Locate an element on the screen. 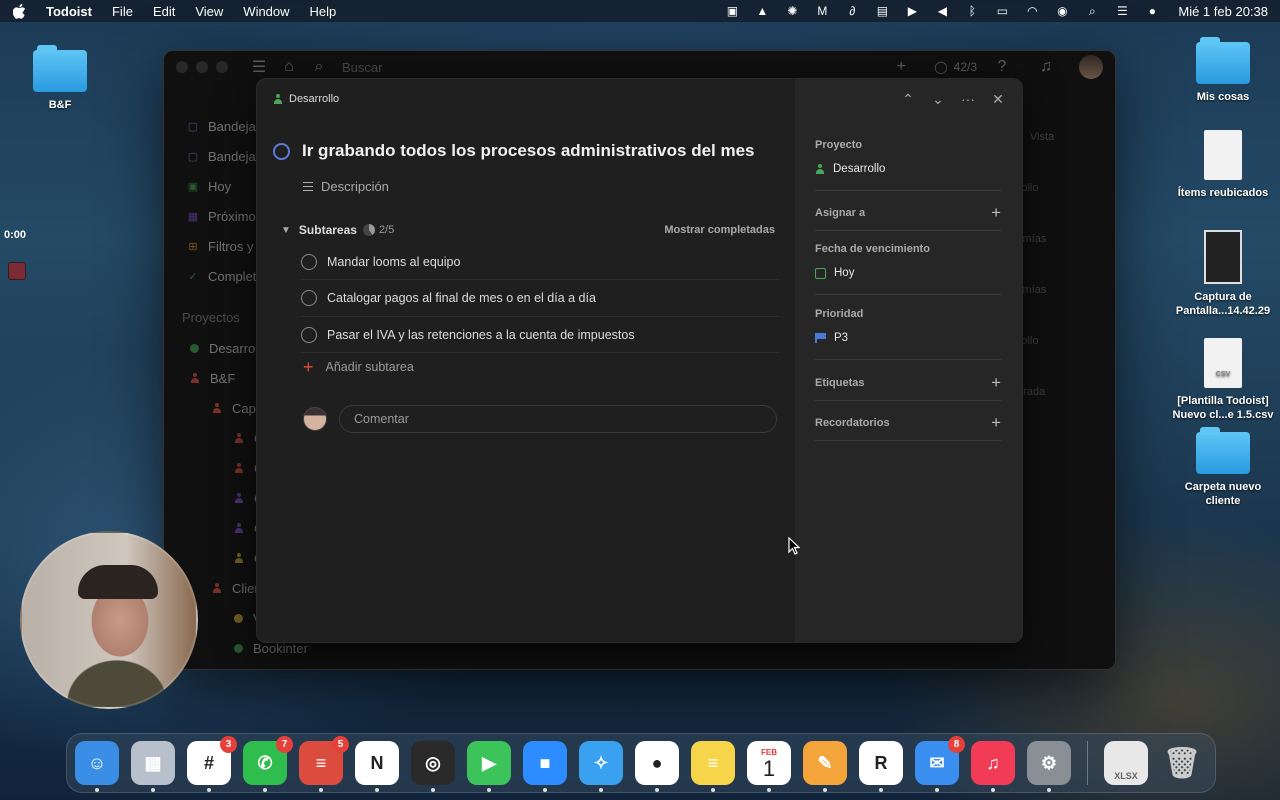  chrome-app: ● is located at coordinates (657, 766).